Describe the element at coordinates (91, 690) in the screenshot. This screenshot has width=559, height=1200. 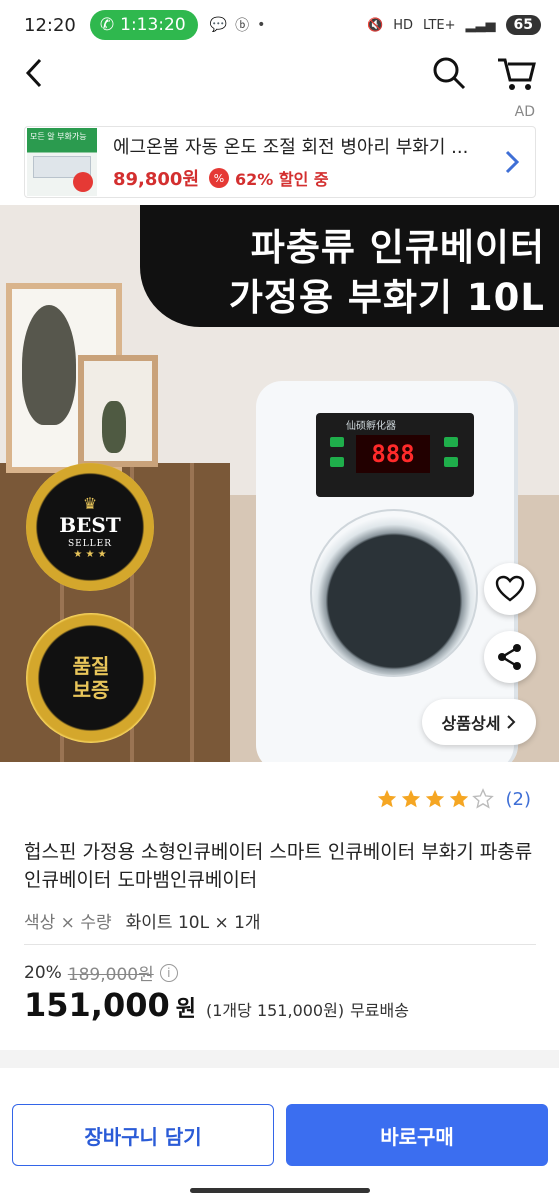
I see `badge-quality-line2: 보증` at that location.